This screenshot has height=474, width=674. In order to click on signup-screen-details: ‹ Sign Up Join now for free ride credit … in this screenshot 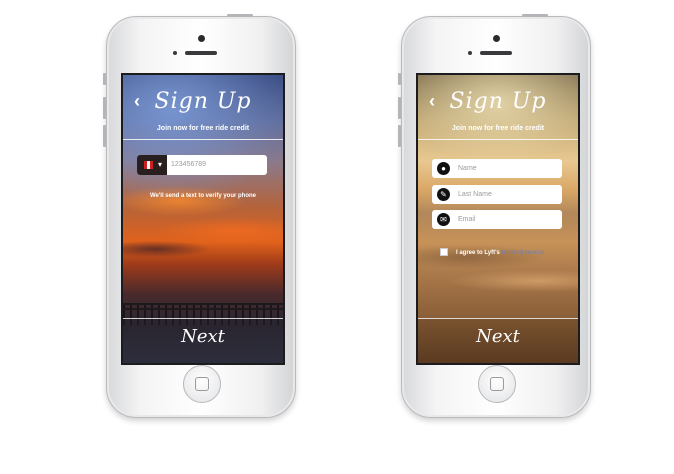, I will do `click(498, 219)`.